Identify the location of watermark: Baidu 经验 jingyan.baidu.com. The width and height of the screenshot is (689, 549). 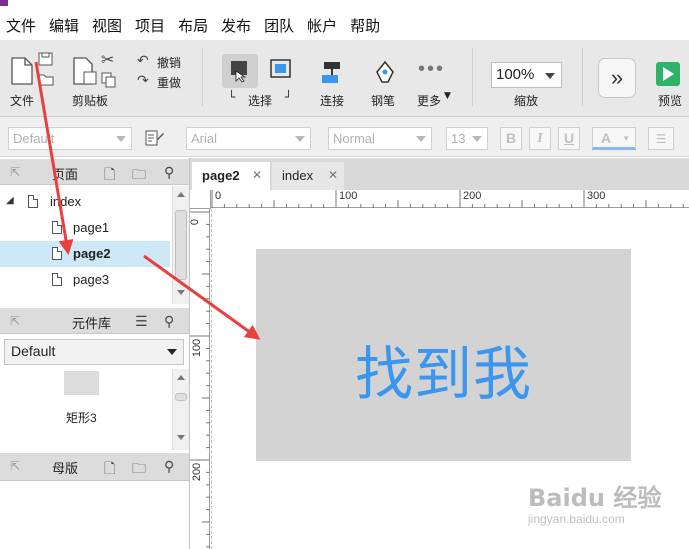
(595, 502).